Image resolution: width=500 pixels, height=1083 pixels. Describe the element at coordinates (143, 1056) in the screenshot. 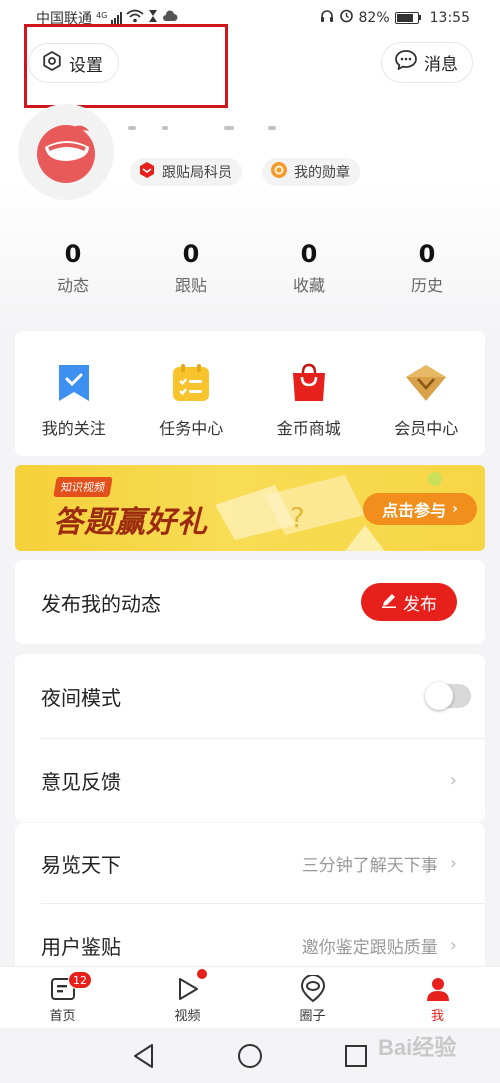

I see `back-icon` at that location.